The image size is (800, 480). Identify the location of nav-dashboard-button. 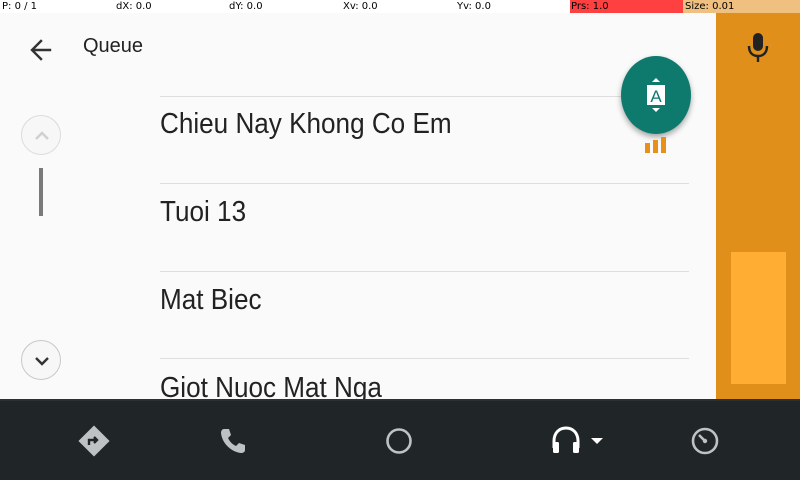
(705, 441).